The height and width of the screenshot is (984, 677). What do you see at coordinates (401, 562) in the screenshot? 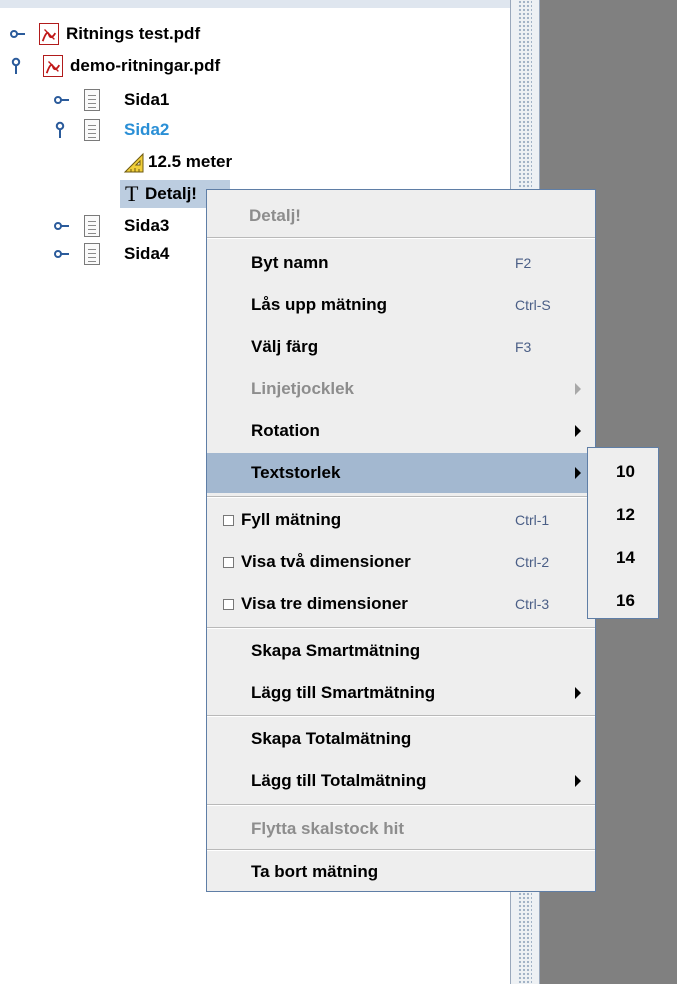
I see `menu-item-show-two-dimensions: Visa två dimensioner Ctrl-2` at bounding box center [401, 562].